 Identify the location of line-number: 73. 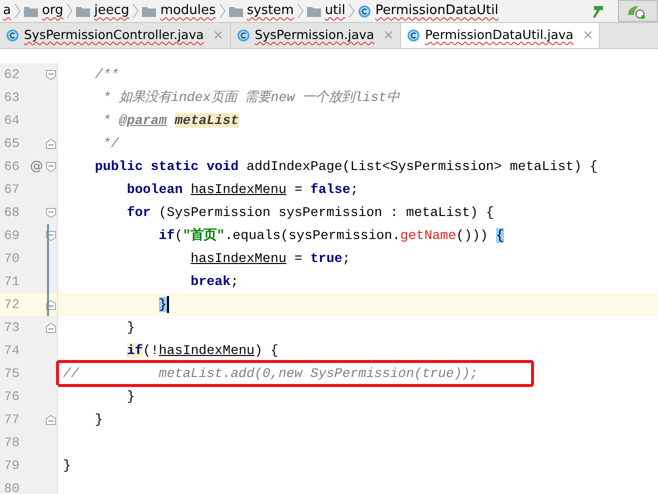
(12, 327).